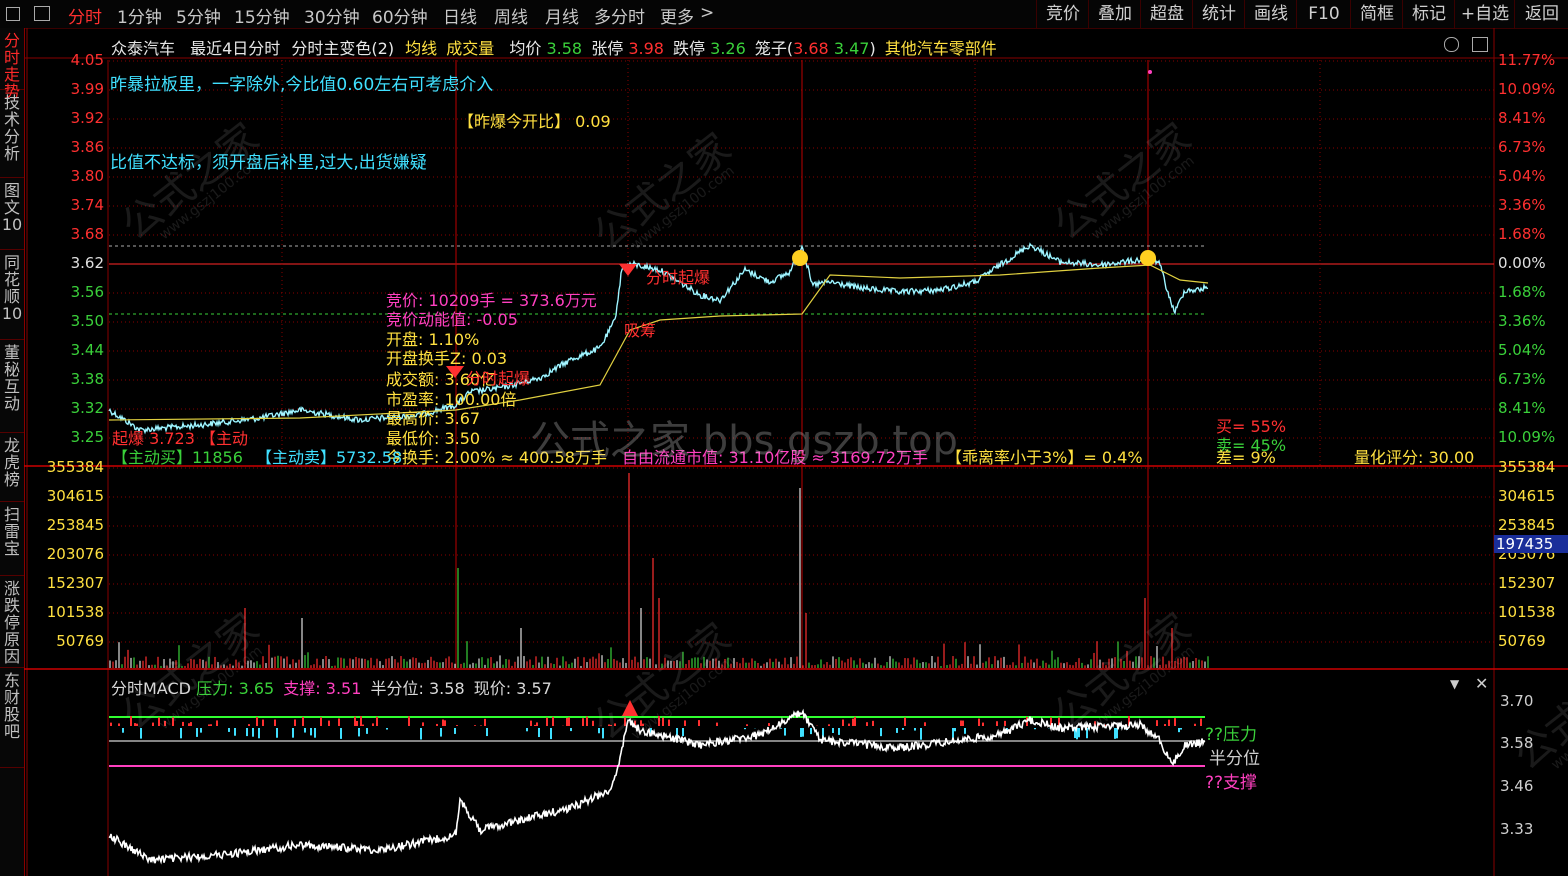  I want to click on toolbar-button-2: 超盘, so click(1166, 14).